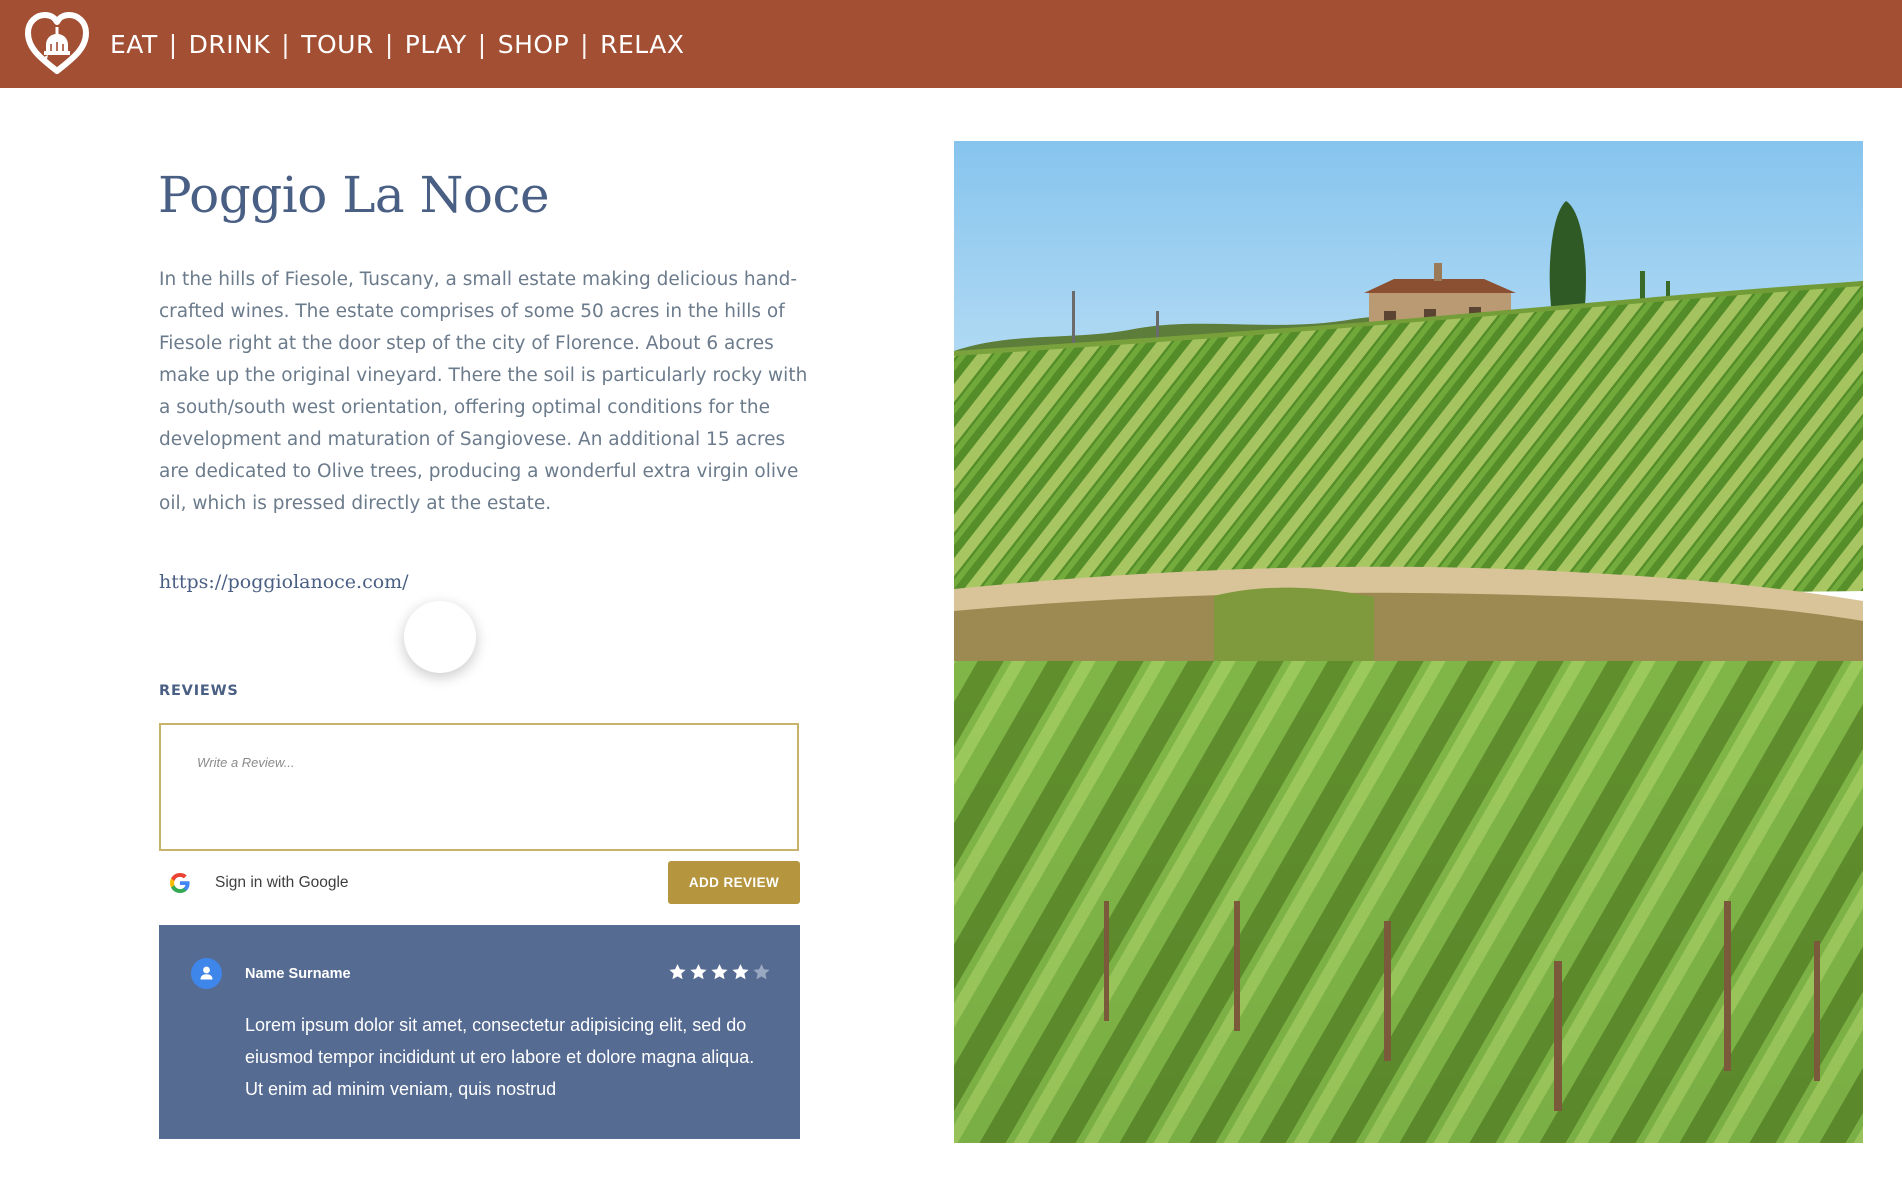 This screenshot has width=1902, height=1190. I want to click on nav-item-shop: SHOP, so click(533, 44).